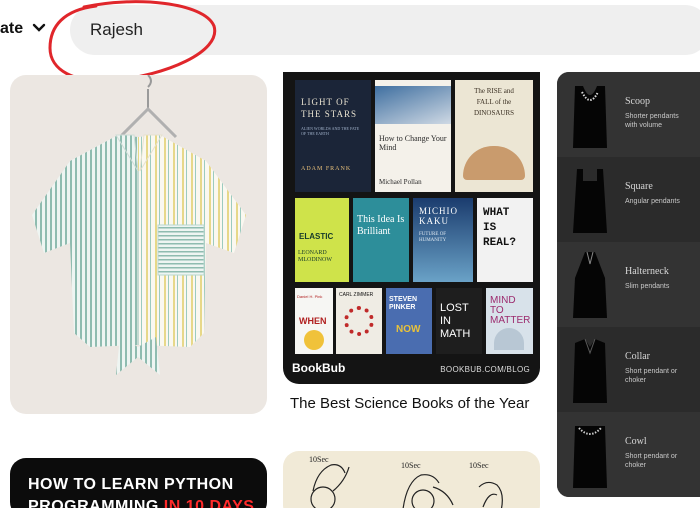  What do you see at coordinates (116, 30) in the screenshot?
I see `search-input-value: Rajesh` at bounding box center [116, 30].